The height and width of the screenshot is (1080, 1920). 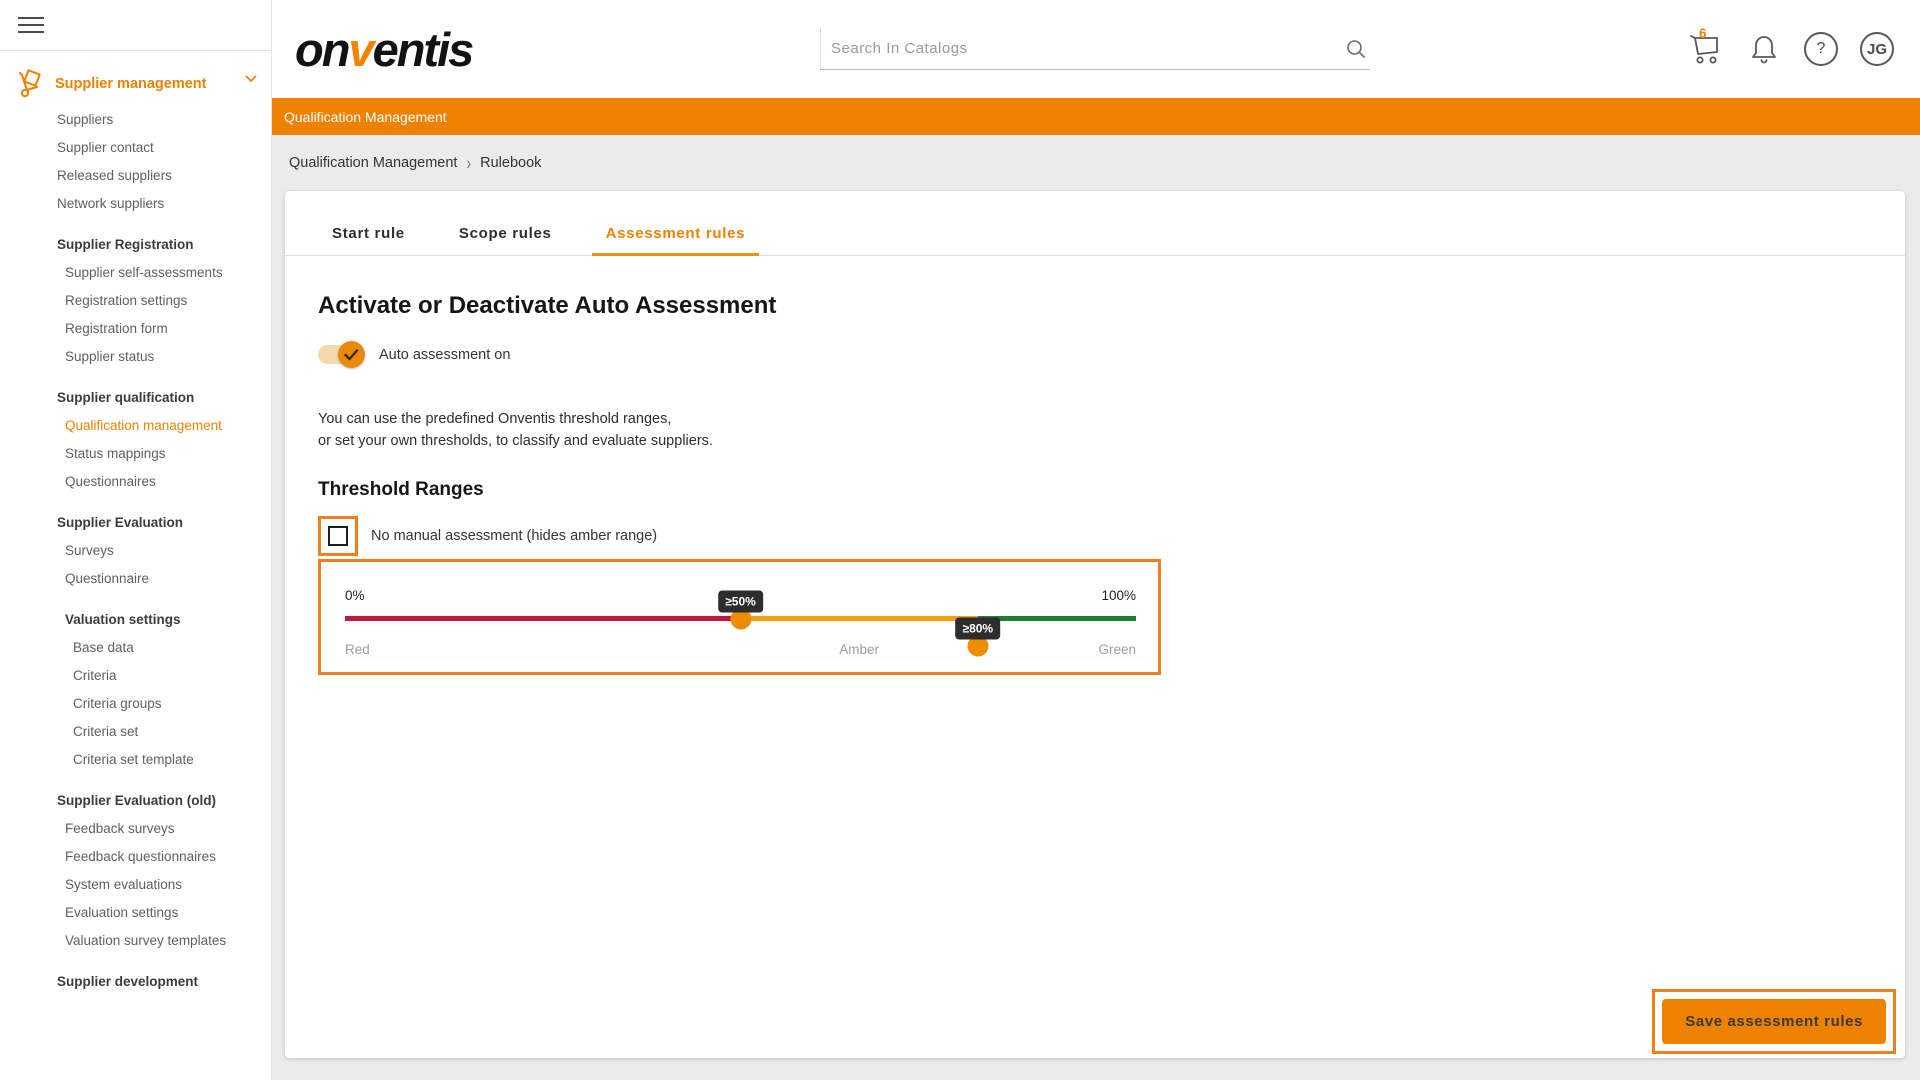 What do you see at coordinates (675, 235) in the screenshot?
I see `tab-assessment-rules: Assessment rules` at bounding box center [675, 235].